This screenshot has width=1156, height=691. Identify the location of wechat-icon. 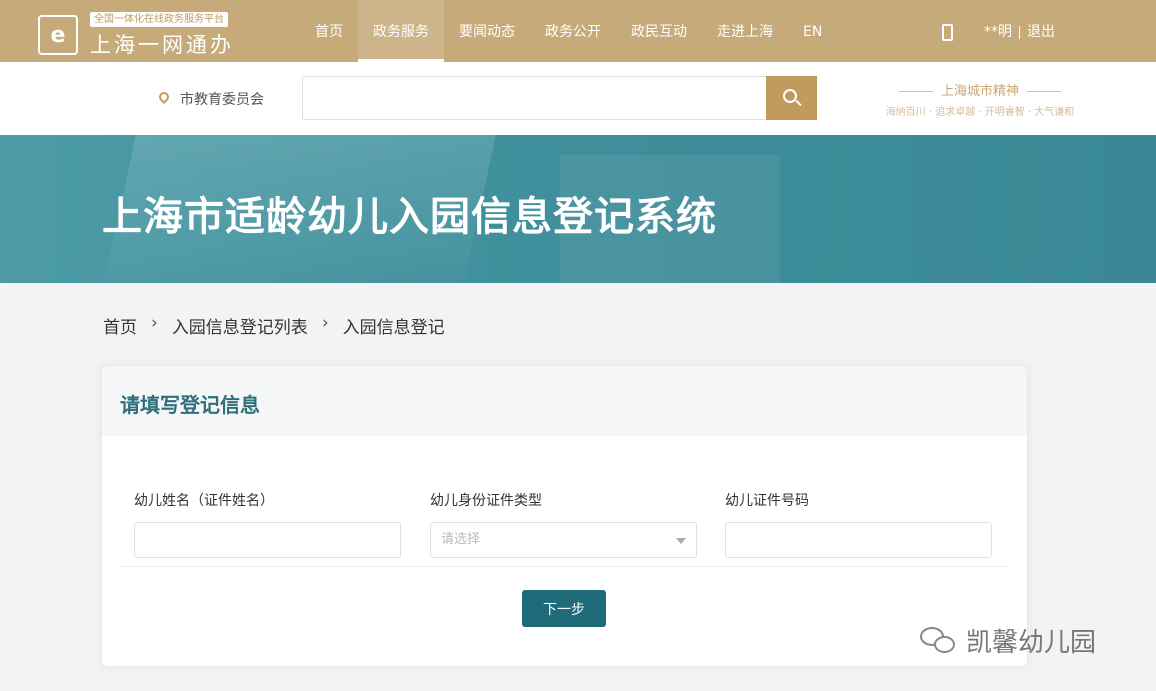
(938, 640).